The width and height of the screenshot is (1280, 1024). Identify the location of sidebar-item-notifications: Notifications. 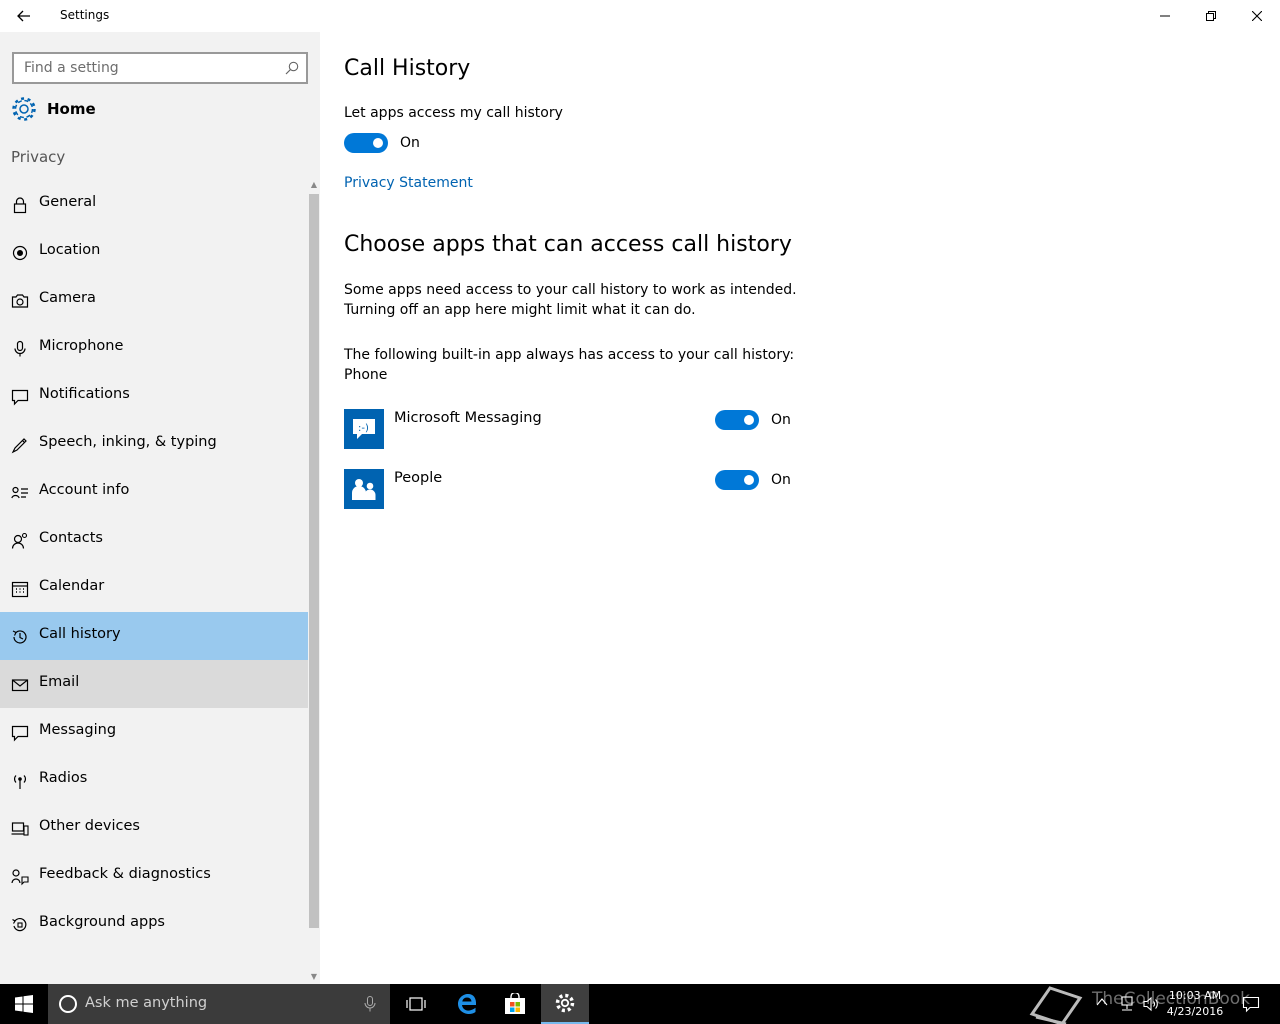
(154, 396).